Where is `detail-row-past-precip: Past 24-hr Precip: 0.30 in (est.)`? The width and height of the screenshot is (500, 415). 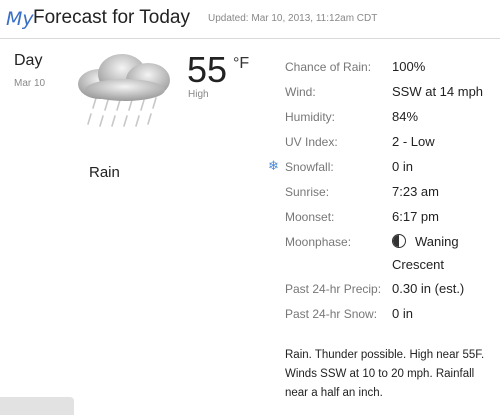 detail-row-past-precip: Past 24-hr Precip: 0.30 in (est.) is located at coordinates (392, 289).